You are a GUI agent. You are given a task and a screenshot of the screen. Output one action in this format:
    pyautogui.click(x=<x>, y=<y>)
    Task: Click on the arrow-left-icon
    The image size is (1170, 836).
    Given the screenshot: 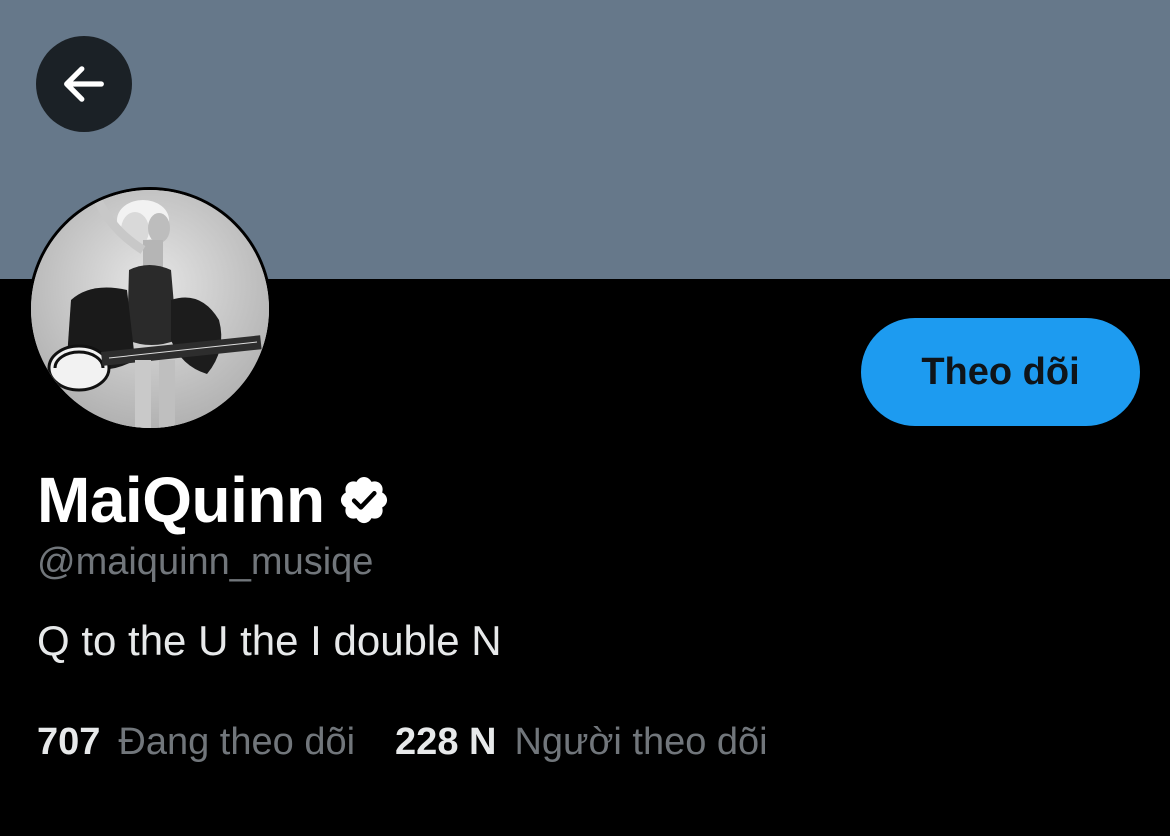 What is the action you would take?
    pyautogui.click(x=84, y=84)
    